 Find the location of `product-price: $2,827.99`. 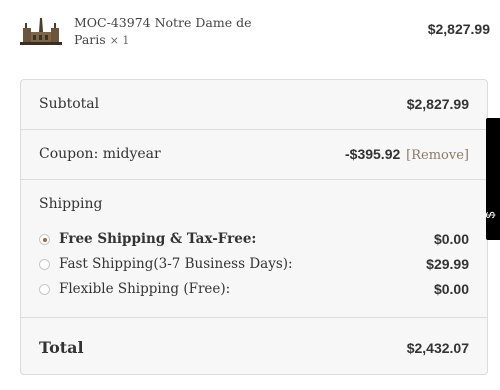

product-price: $2,827.99 is located at coordinates (458, 29).